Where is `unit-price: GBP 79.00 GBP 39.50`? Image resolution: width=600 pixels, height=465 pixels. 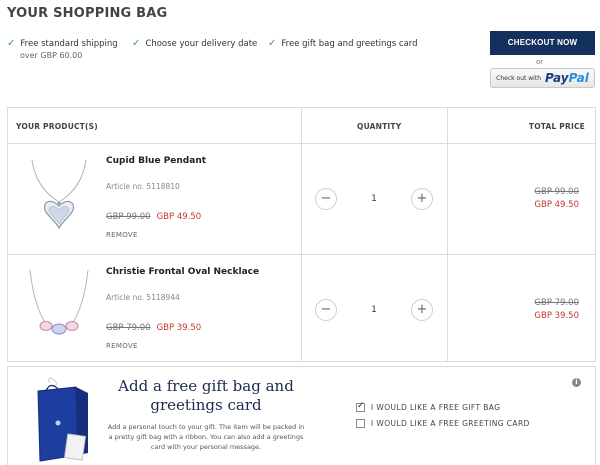 unit-price: GBP 79.00 GBP 39.50 is located at coordinates (154, 328).